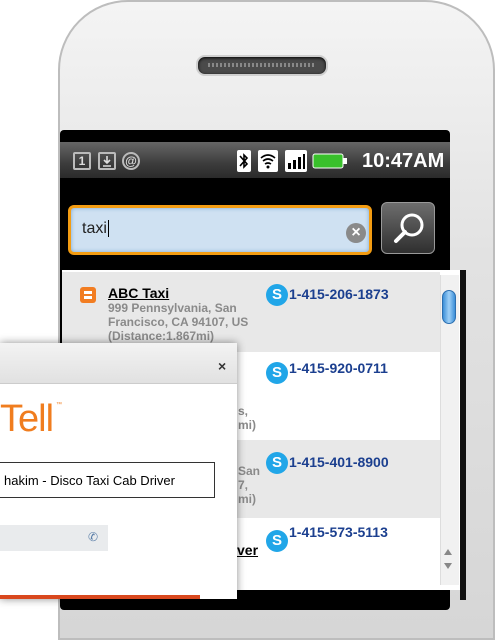 Image resolution: width=495 pixels, height=640 pixels. I want to click on phone-link: 1-415-573-5113, so click(338, 532).